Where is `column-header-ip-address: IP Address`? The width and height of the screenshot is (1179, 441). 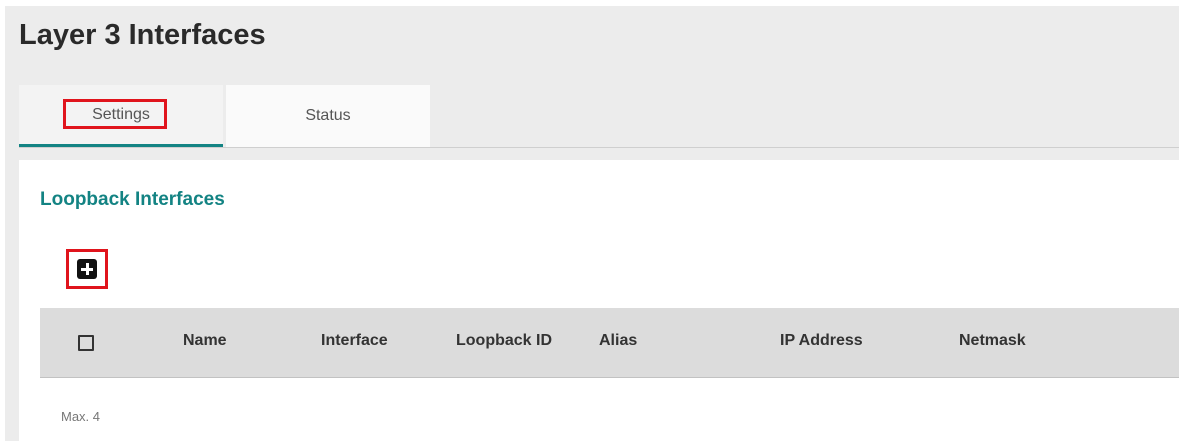
column-header-ip-address: IP Address is located at coordinates (821, 341).